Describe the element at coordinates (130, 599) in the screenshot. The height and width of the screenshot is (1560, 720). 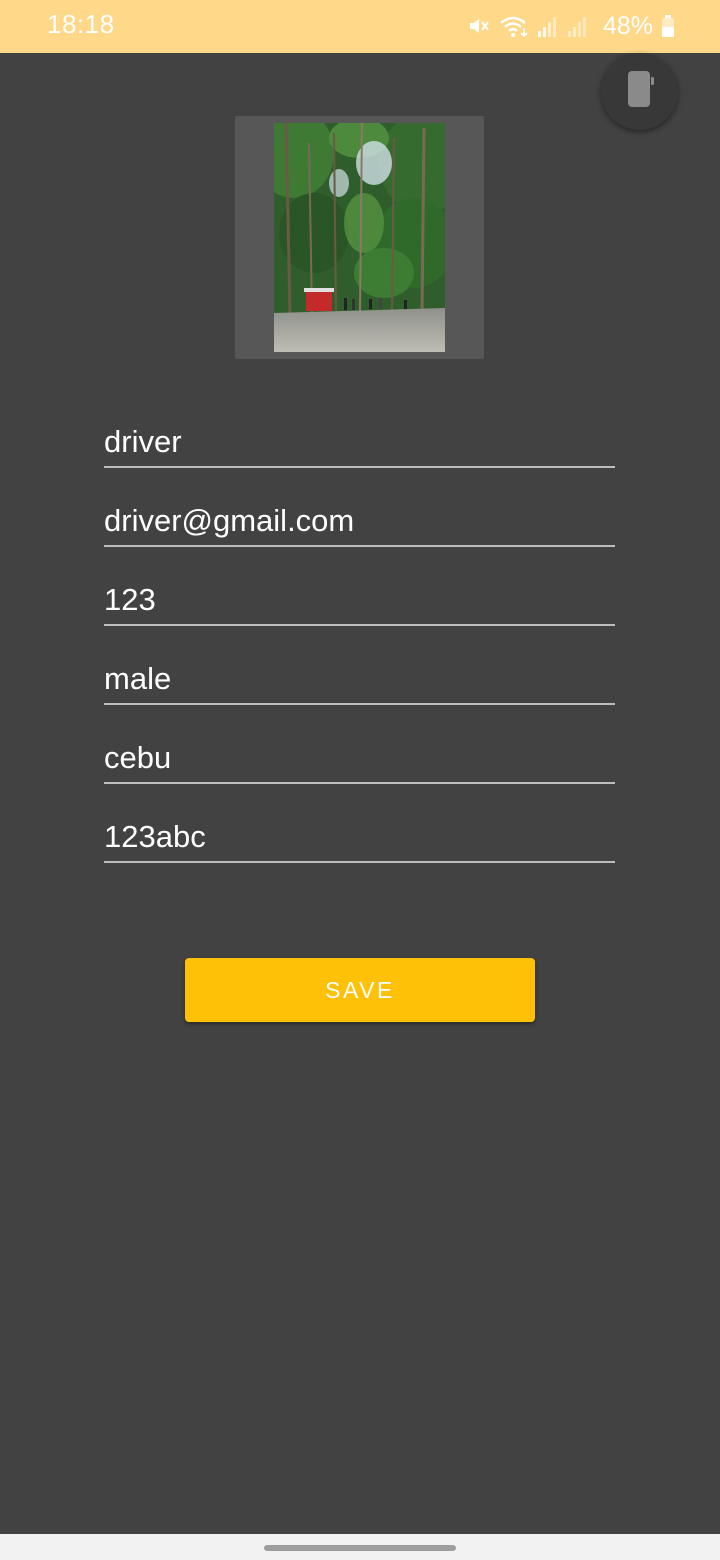
I see `password-field-value: 123` at that location.